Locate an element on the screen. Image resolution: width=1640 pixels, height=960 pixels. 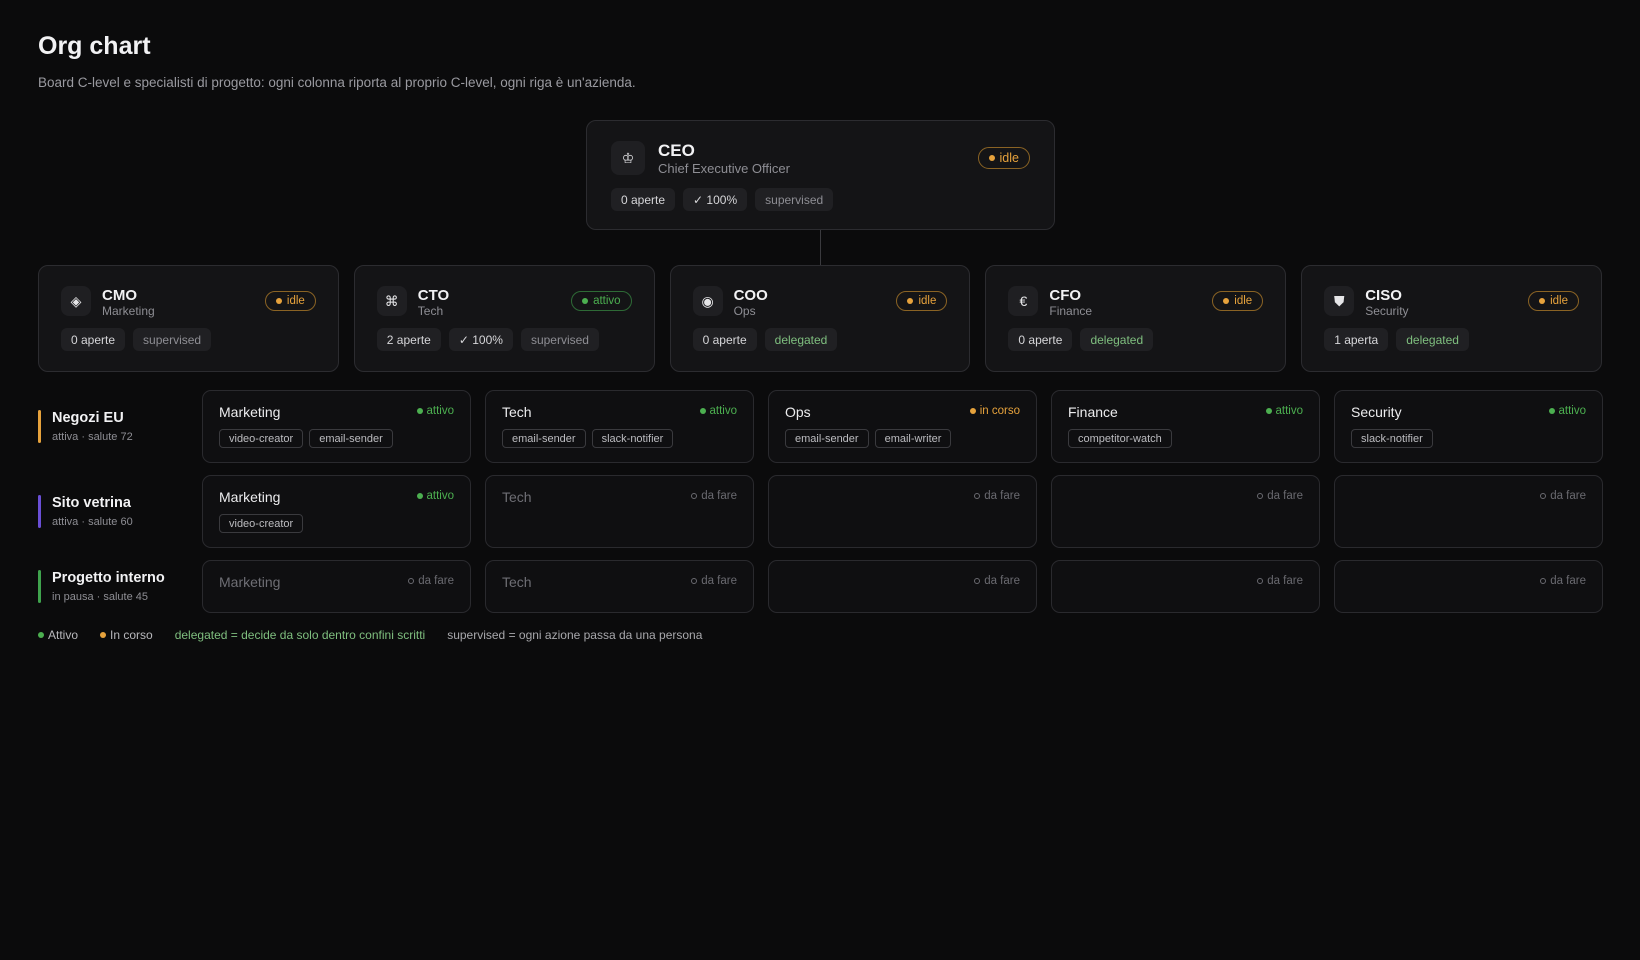
legend-label: Attivo is located at coordinates (63, 635).